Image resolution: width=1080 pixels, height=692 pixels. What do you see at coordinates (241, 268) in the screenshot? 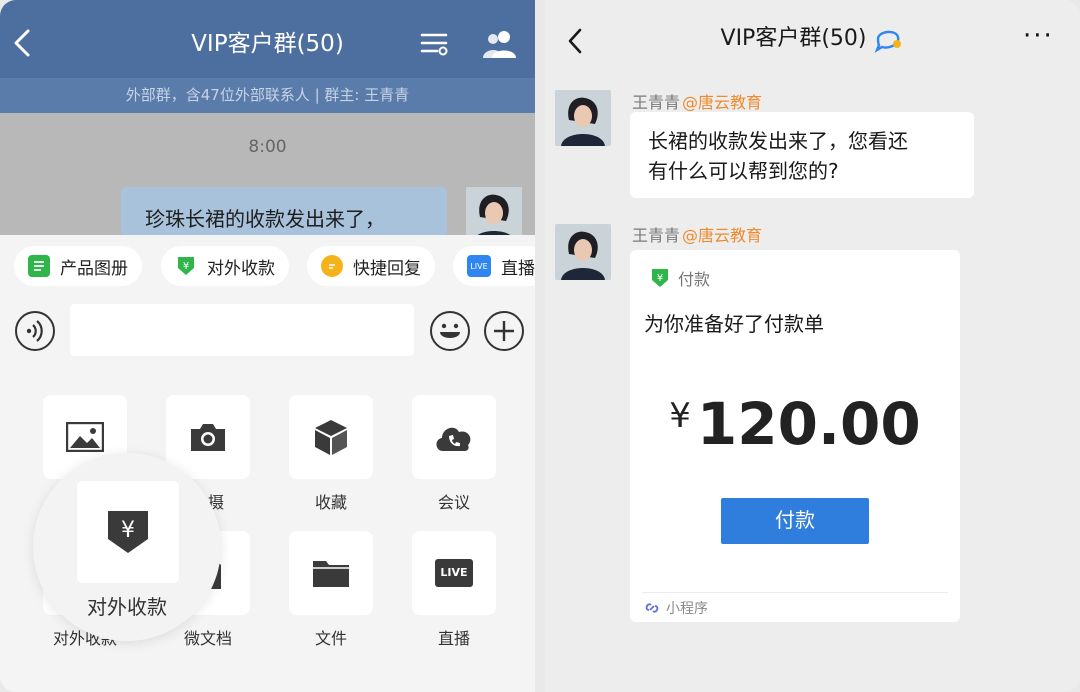
I see `quick-chip-label: 对外收款` at bounding box center [241, 268].